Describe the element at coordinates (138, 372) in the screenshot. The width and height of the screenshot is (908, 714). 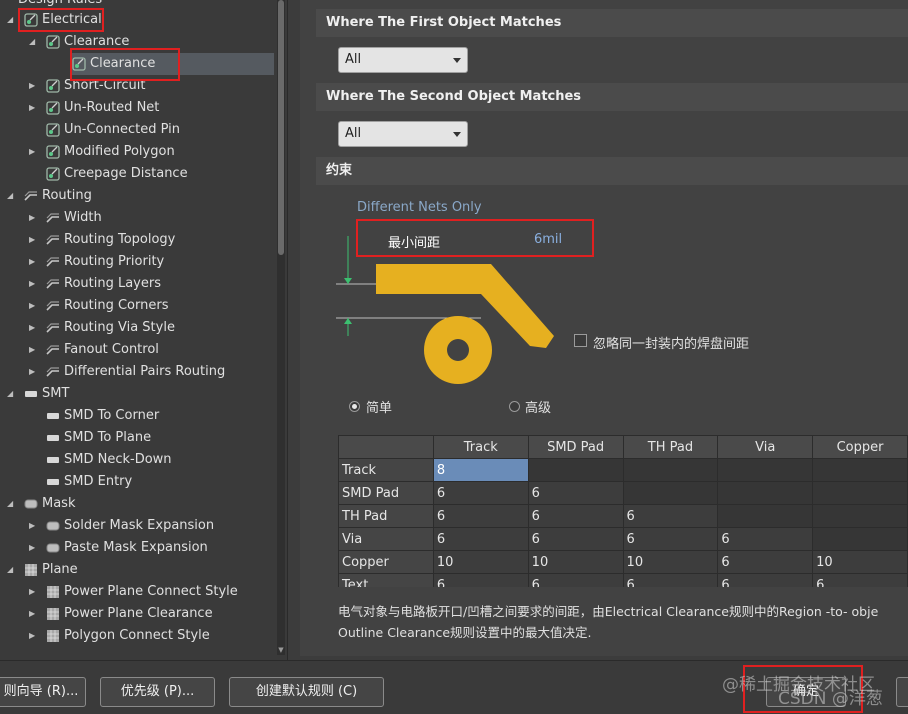
I see `tree-item: ▶ Differential Pairs Routing` at that location.